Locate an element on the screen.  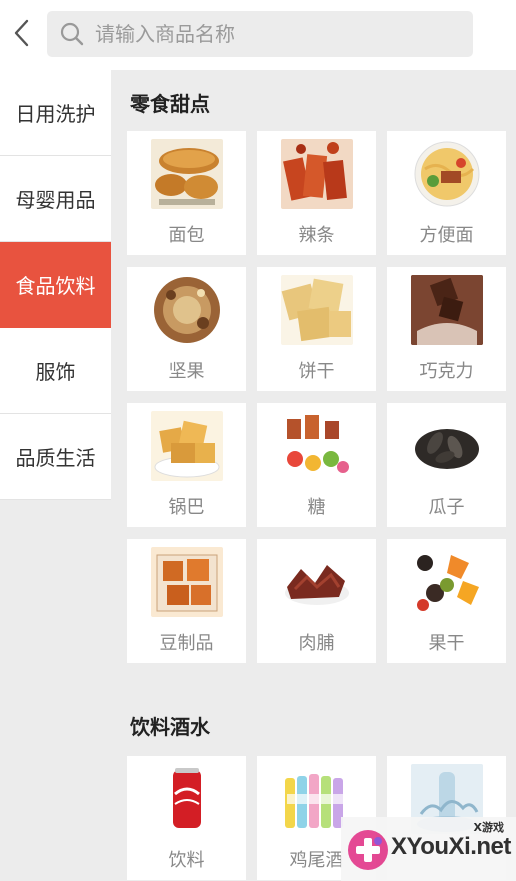
bread-image is located at coordinates (186, 174).